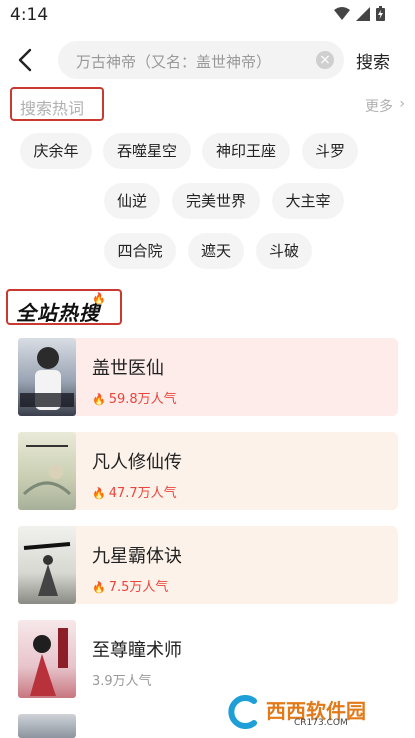 Image resolution: width=415 pixels, height=738 pixels. What do you see at coordinates (246, 151) in the screenshot?
I see `hot-tag: 神印王座` at bounding box center [246, 151].